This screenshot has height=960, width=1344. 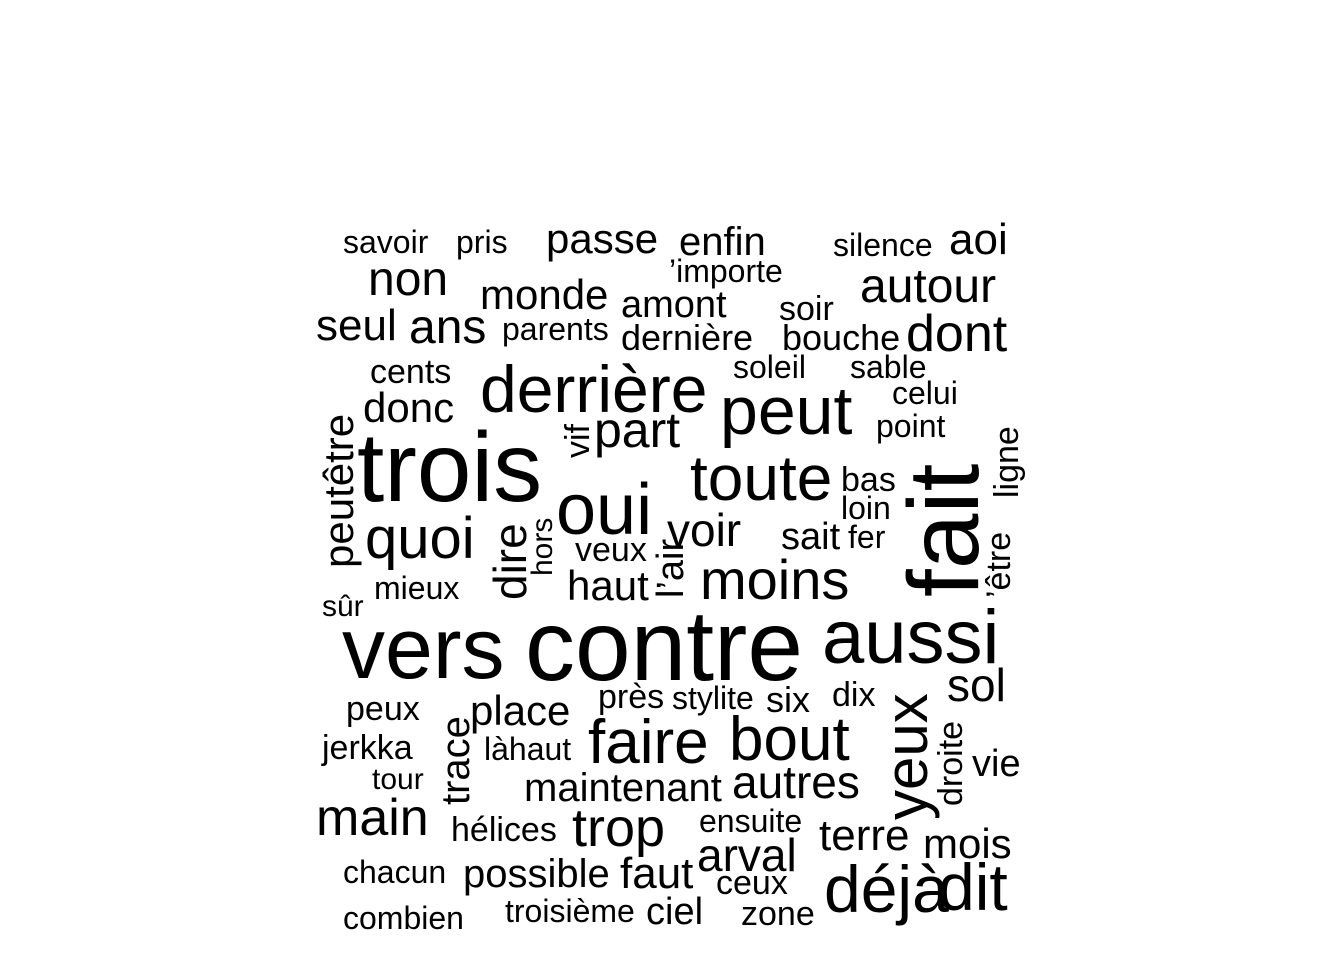 What do you see at coordinates (520, 710) in the screenshot?
I see `word-place: place` at bounding box center [520, 710].